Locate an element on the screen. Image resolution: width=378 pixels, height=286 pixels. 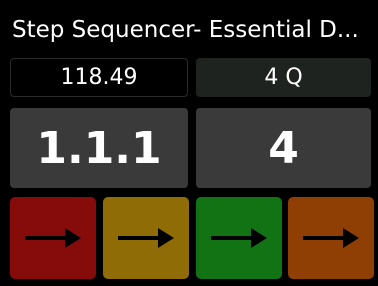
steps-display: 4 is located at coordinates (283, 148).